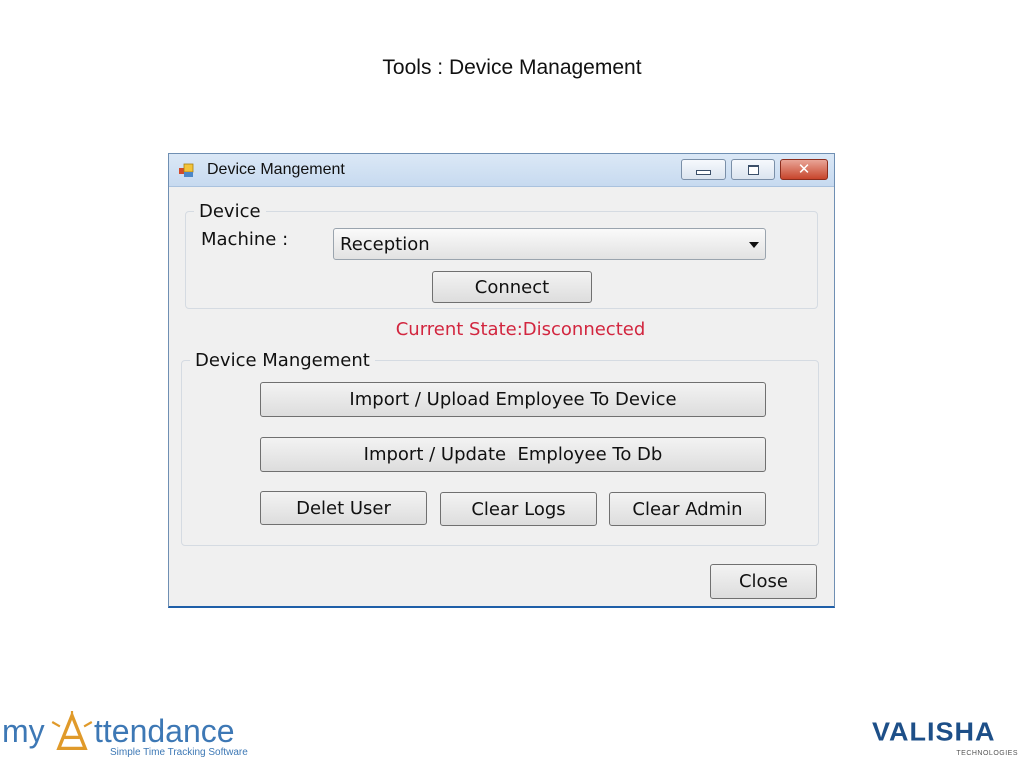 The image size is (1024, 768). Describe the element at coordinates (186, 170) in the screenshot. I see `app-window-icon` at that location.